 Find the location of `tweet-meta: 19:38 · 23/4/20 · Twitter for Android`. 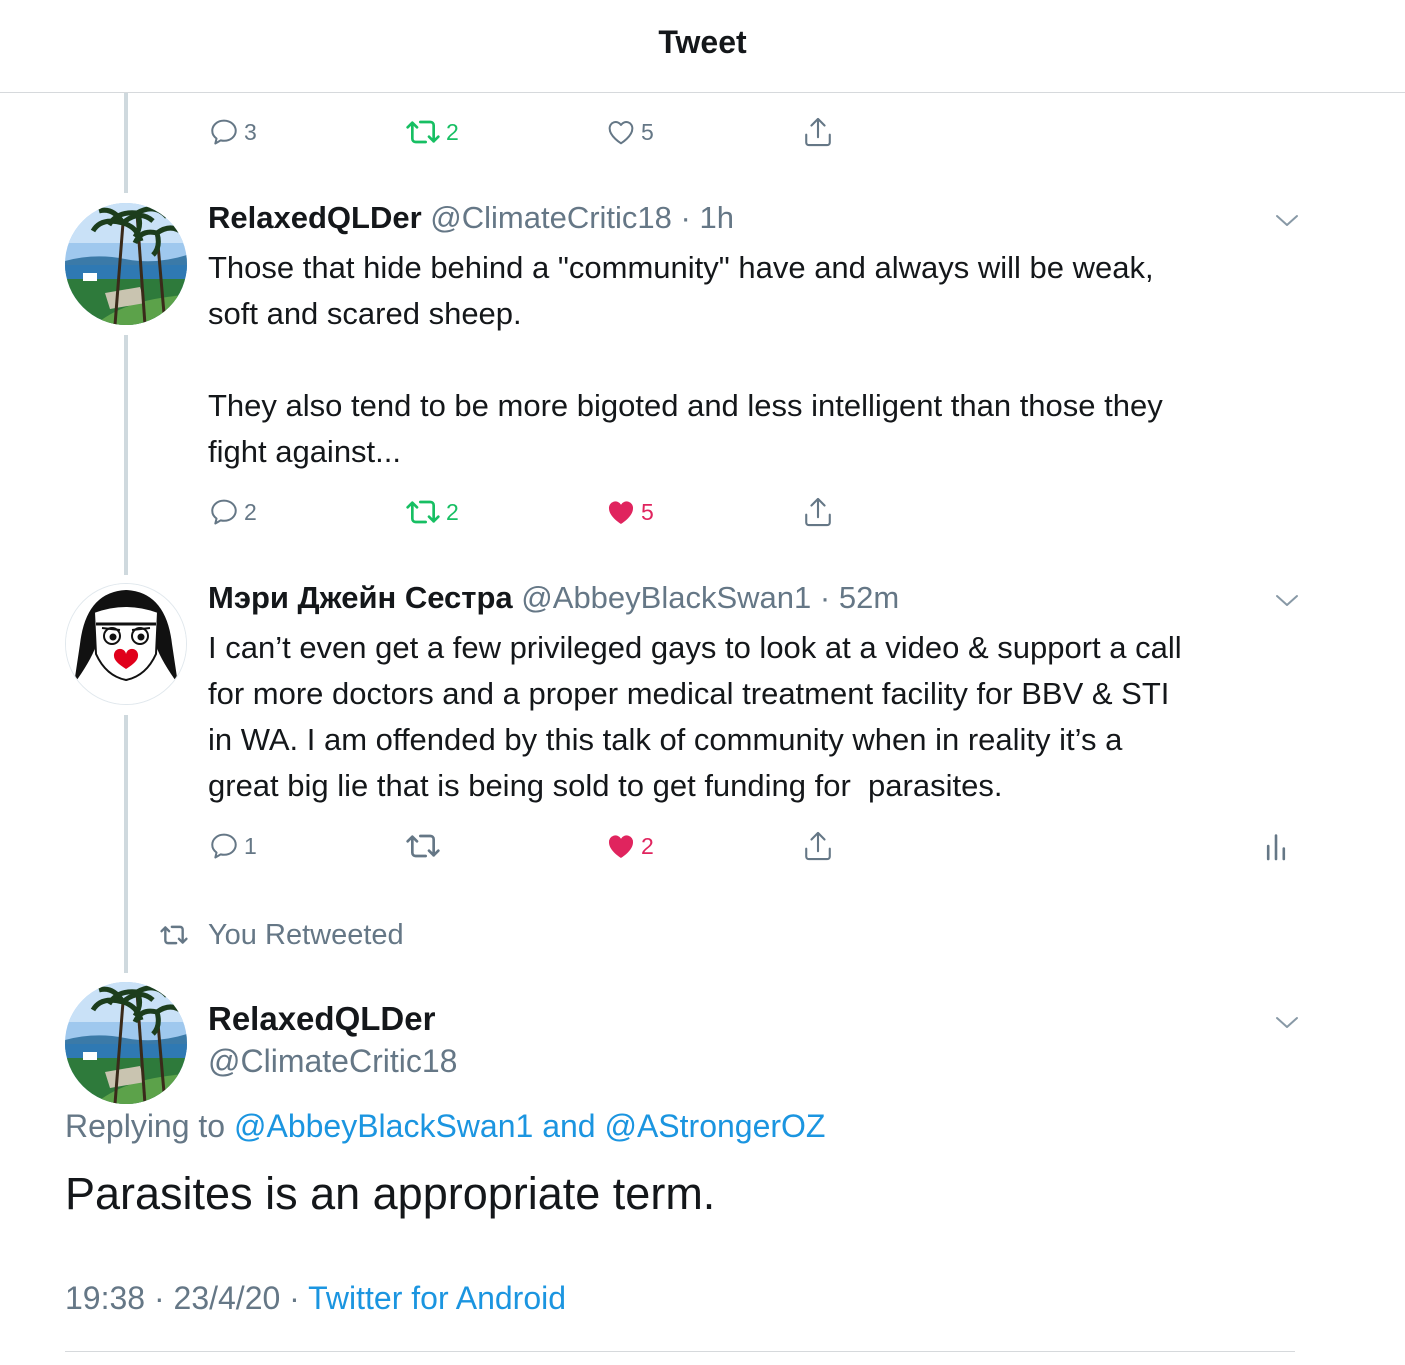

tweet-meta: 19:38 · 23/4/20 · Twitter for Android is located at coordinates (315, 1298).